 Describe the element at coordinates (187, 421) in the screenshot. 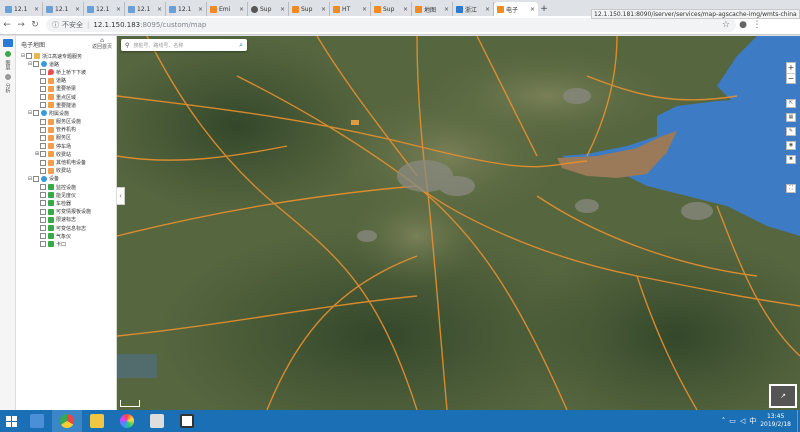

I see `taskbar-app` at that location.